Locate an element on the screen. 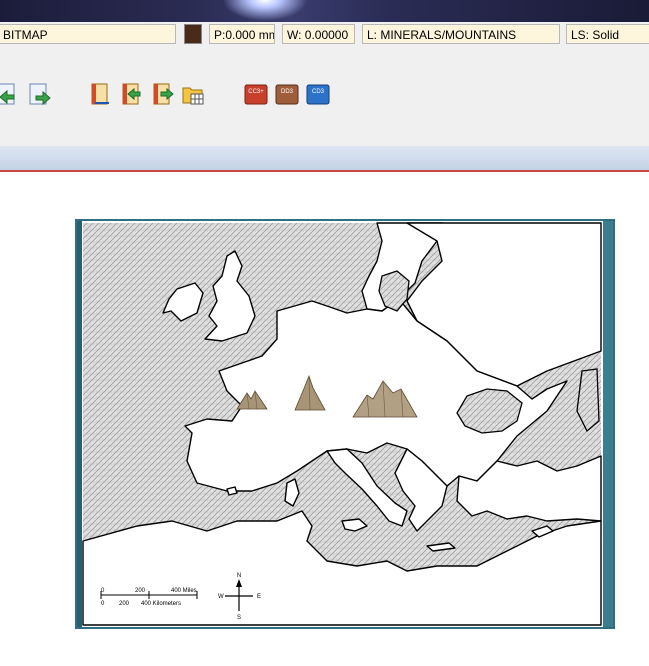 This screenshot has height=666, width=649. cd3-blue-icon: CD3 is located at coordinates (318, 94).